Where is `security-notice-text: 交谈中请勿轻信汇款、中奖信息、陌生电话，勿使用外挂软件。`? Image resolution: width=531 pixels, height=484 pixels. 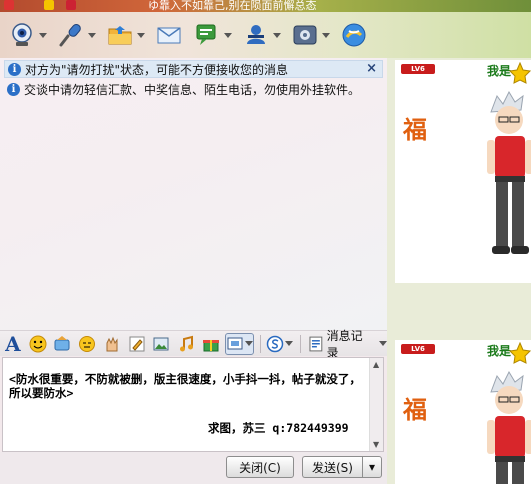
security-notice-text: 交谈中请勿轻信汇款、中奖信息、陌生电话，勿使用外挂软件。 is located at coordinates (192, 89).